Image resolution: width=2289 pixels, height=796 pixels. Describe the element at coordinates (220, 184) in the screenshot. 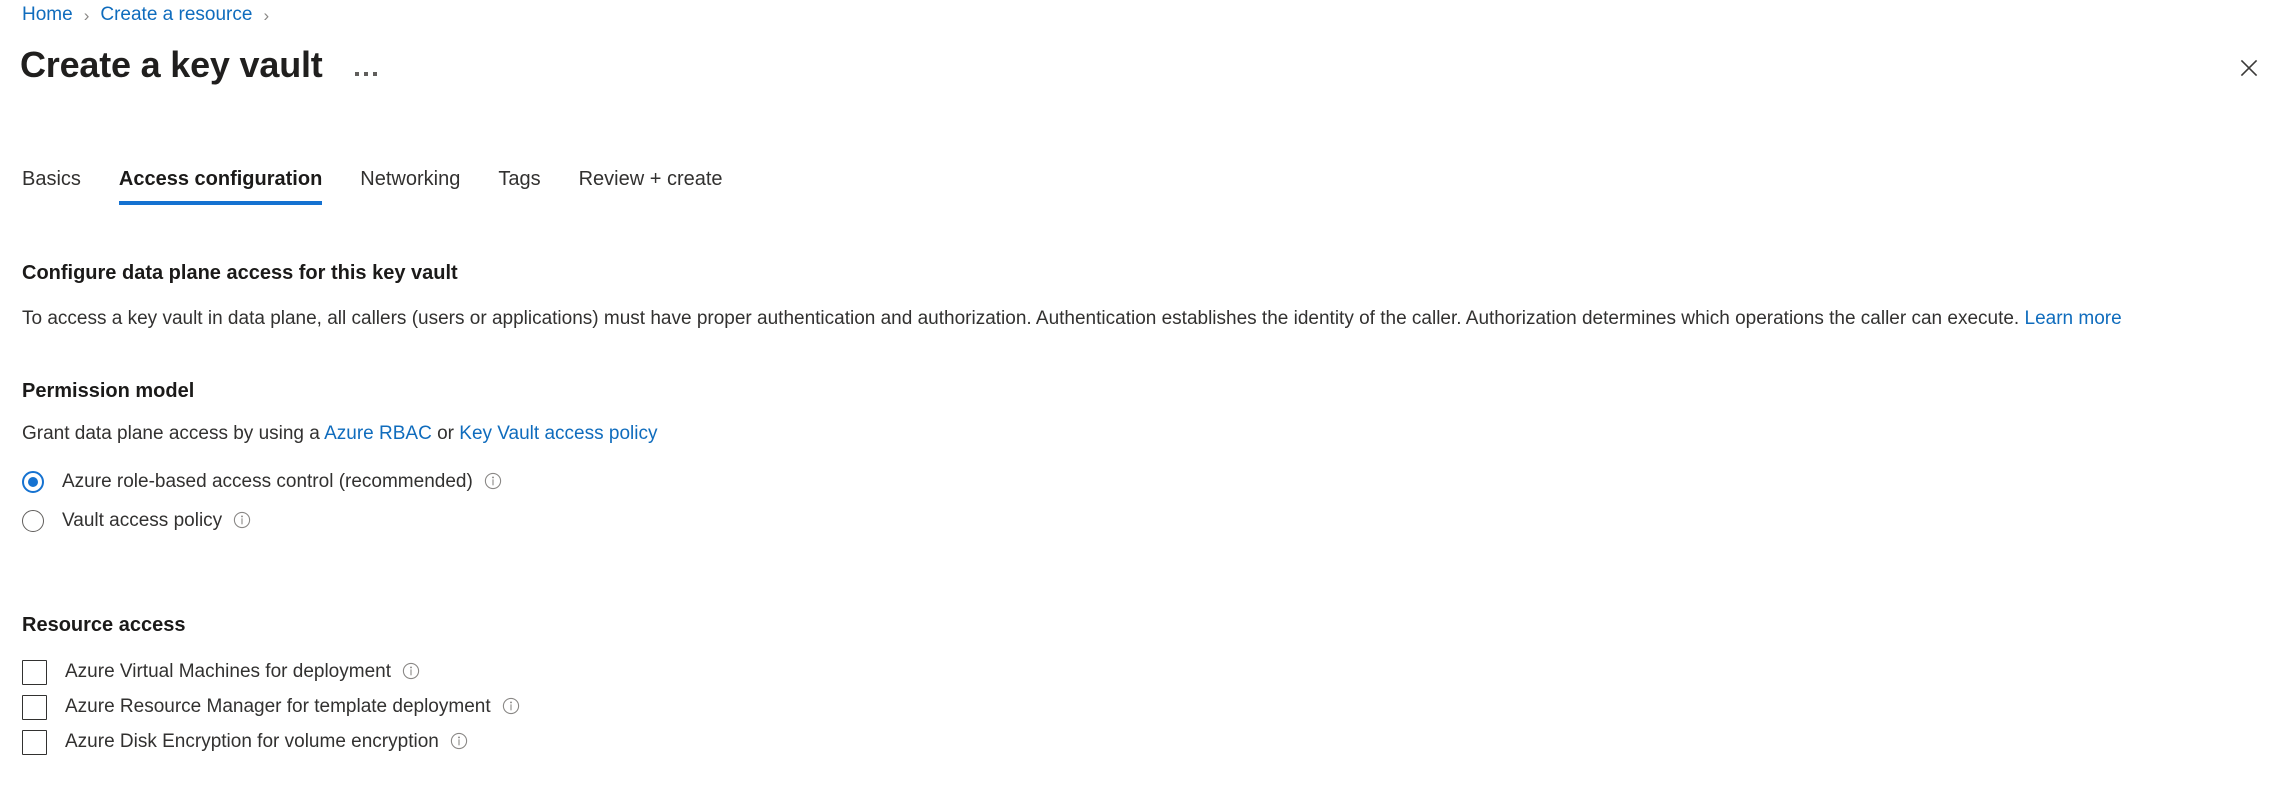

I see `tab-access-configuration: Access configuration` at that location.